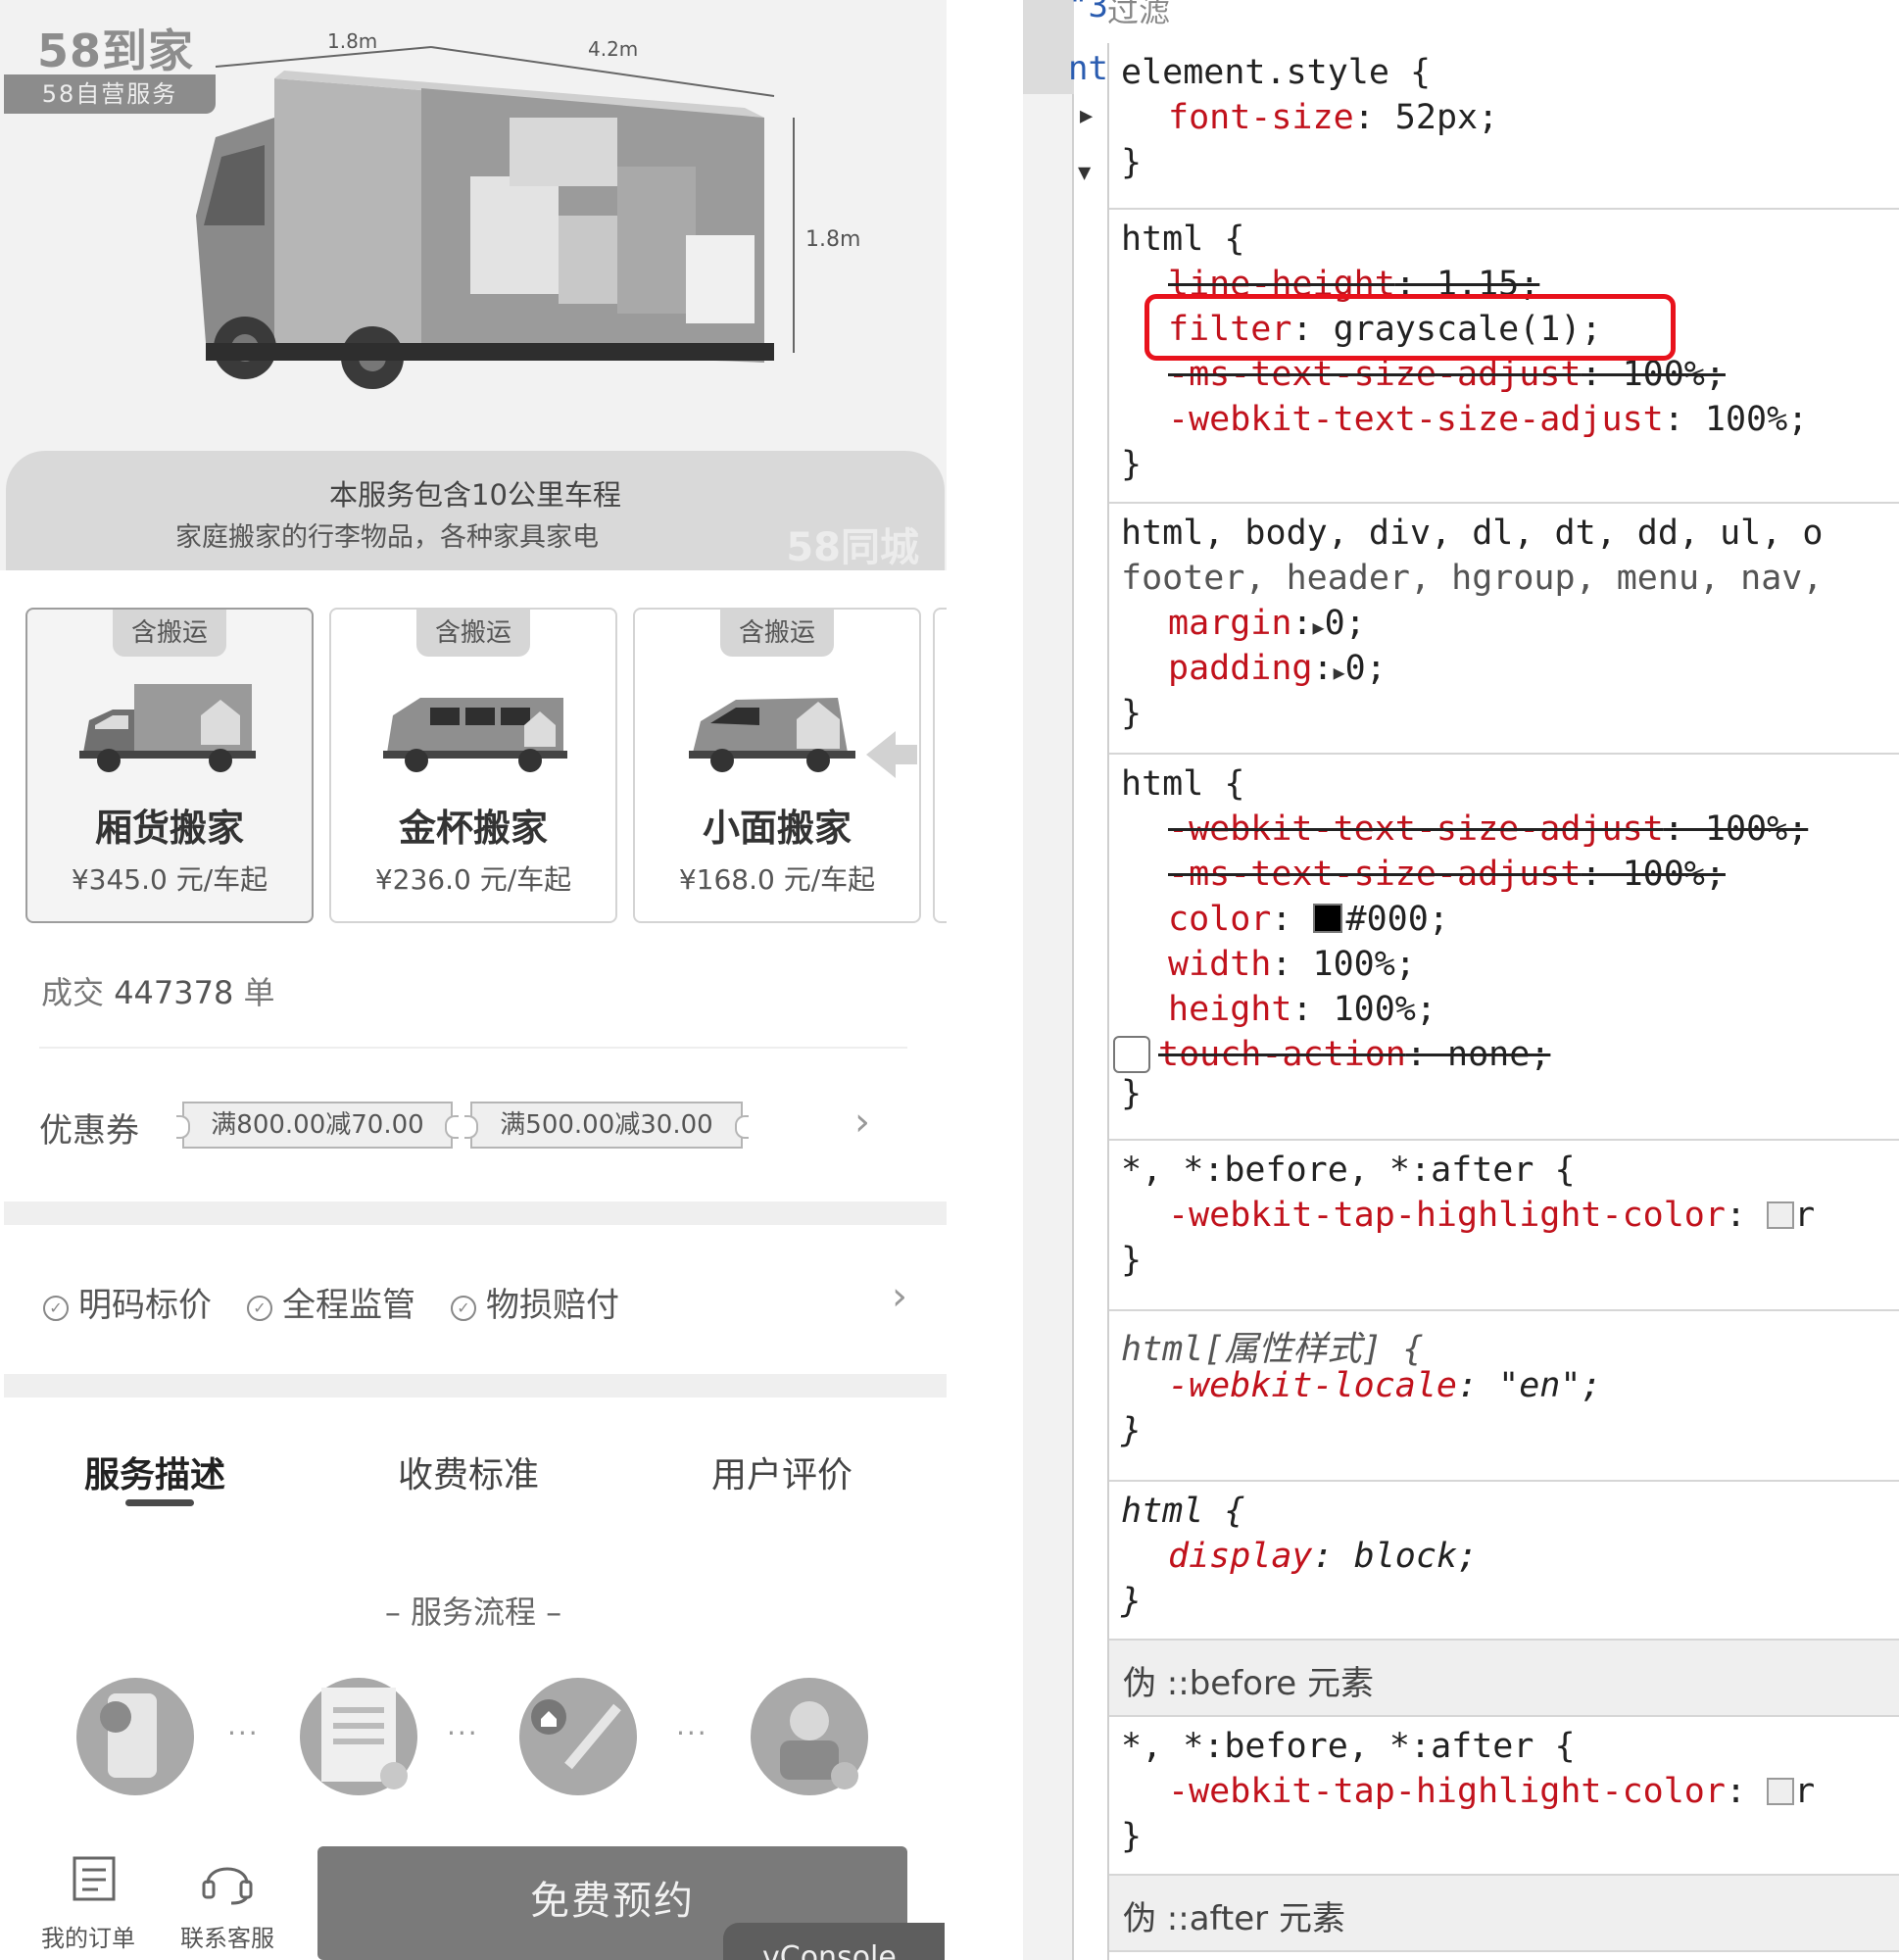 The height and width of the screenshot is (1960, 1899). I want to click on coupon-badge: 满800.00减70.00, so click(317, 1125).